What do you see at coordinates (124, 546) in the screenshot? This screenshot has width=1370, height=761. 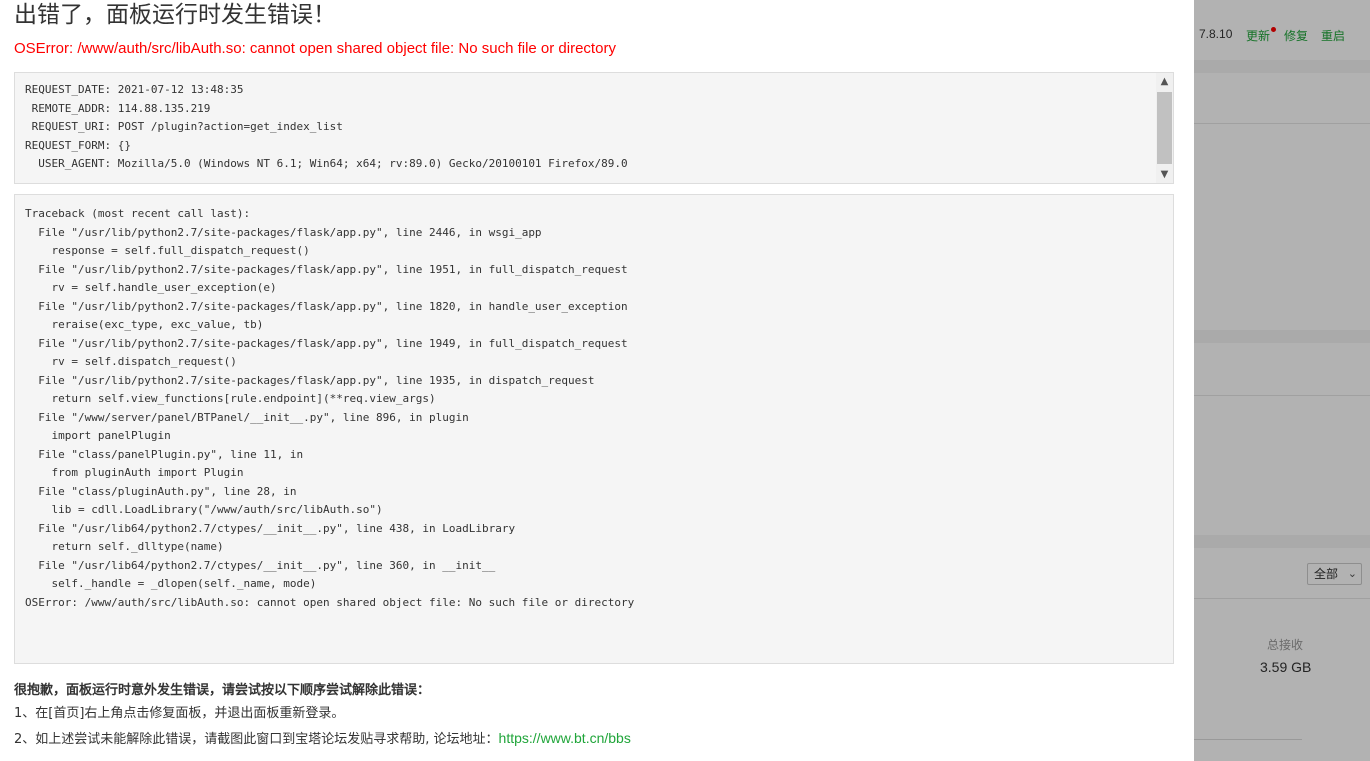 I see `traceback-line: return self._dlltype(name)` at bounding box center [124, 546].